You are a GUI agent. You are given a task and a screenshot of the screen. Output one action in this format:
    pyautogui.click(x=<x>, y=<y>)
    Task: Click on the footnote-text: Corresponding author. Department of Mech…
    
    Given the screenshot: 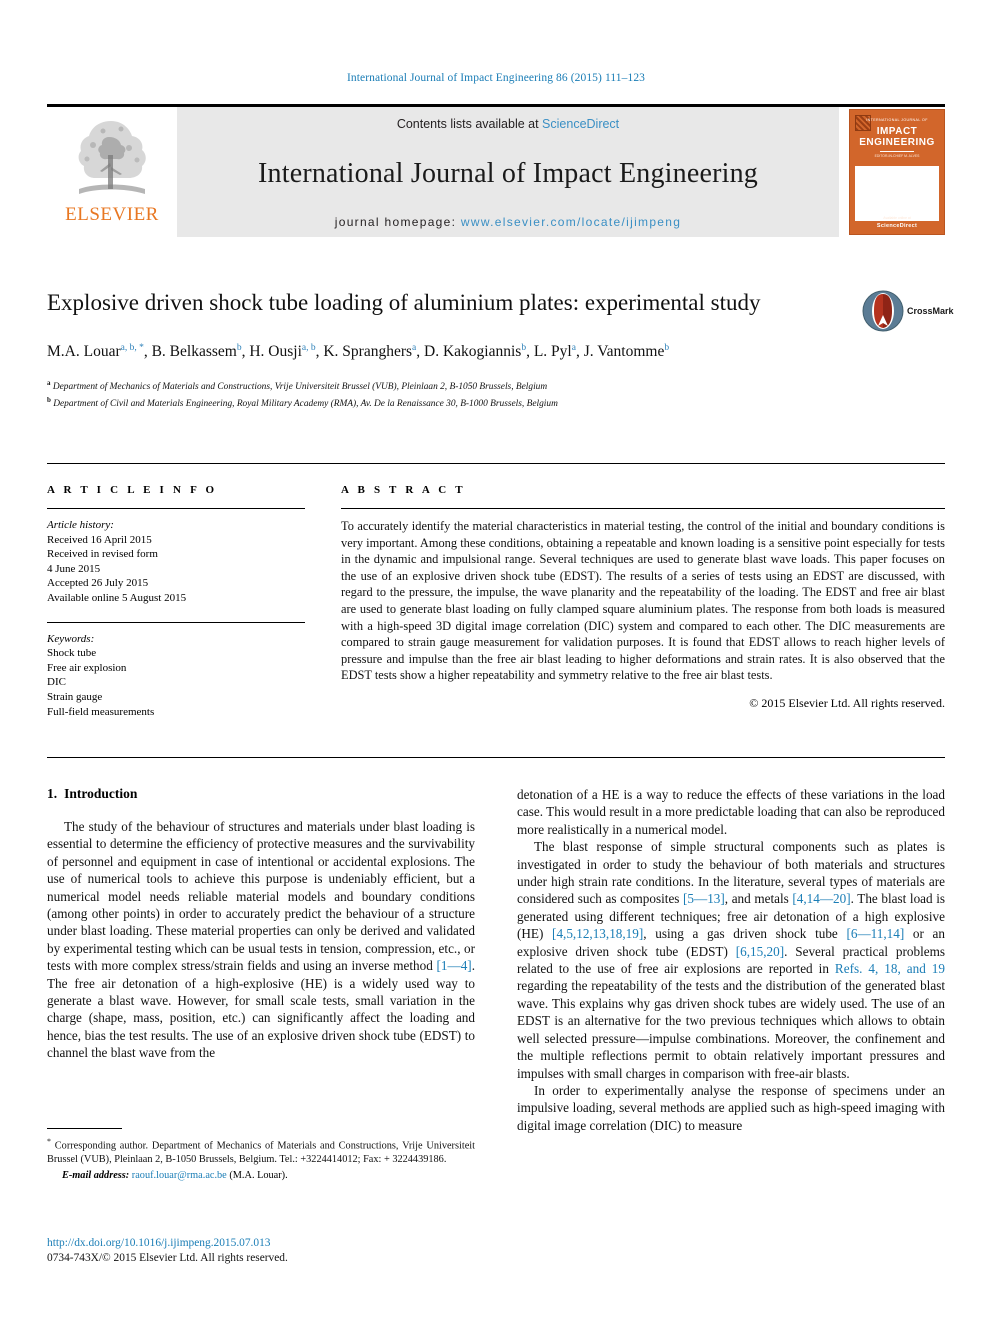 What is the action you would take?
    pyautogui.click(x=261, y=1152)
    